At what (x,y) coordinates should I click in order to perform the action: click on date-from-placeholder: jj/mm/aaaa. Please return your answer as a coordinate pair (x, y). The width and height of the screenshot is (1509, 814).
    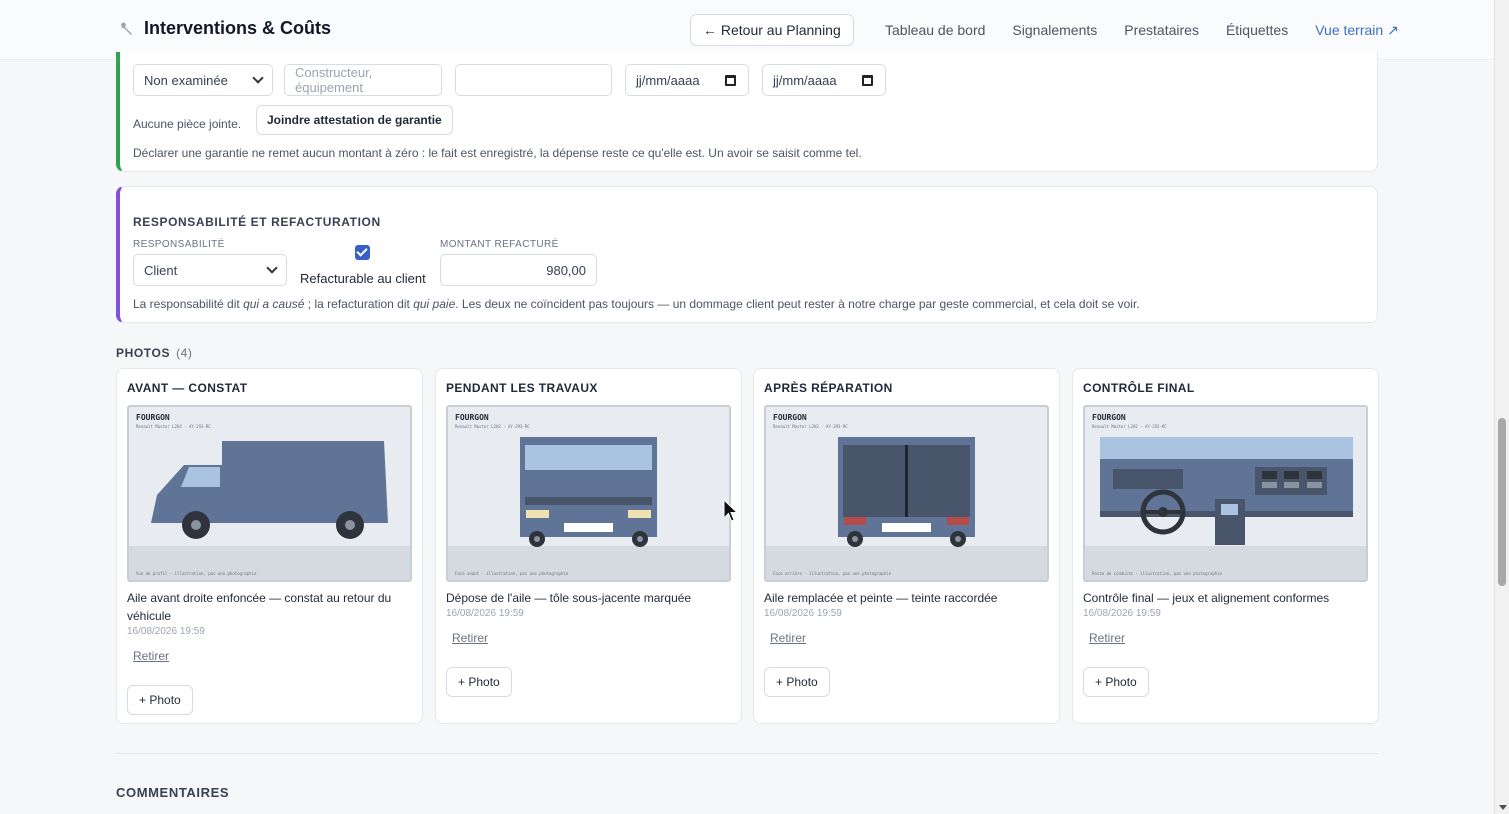
    Looking at the image, I should click on (668, 80).